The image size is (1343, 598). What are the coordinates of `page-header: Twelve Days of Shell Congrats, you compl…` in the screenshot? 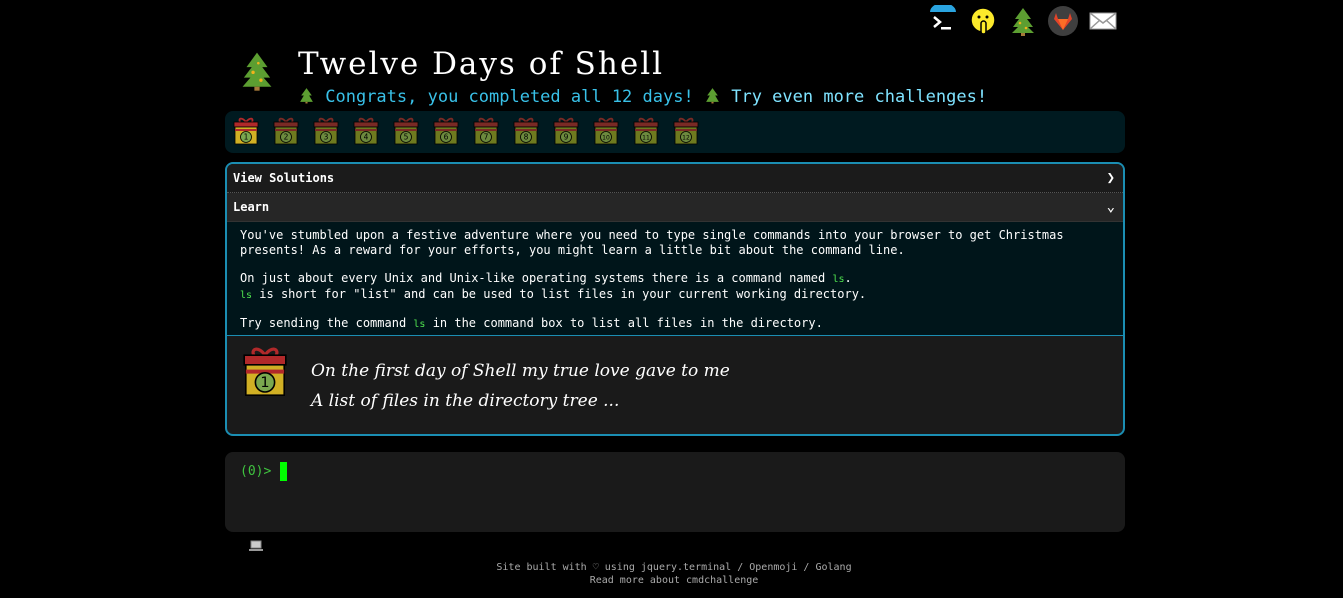 It's located at (682, 77).